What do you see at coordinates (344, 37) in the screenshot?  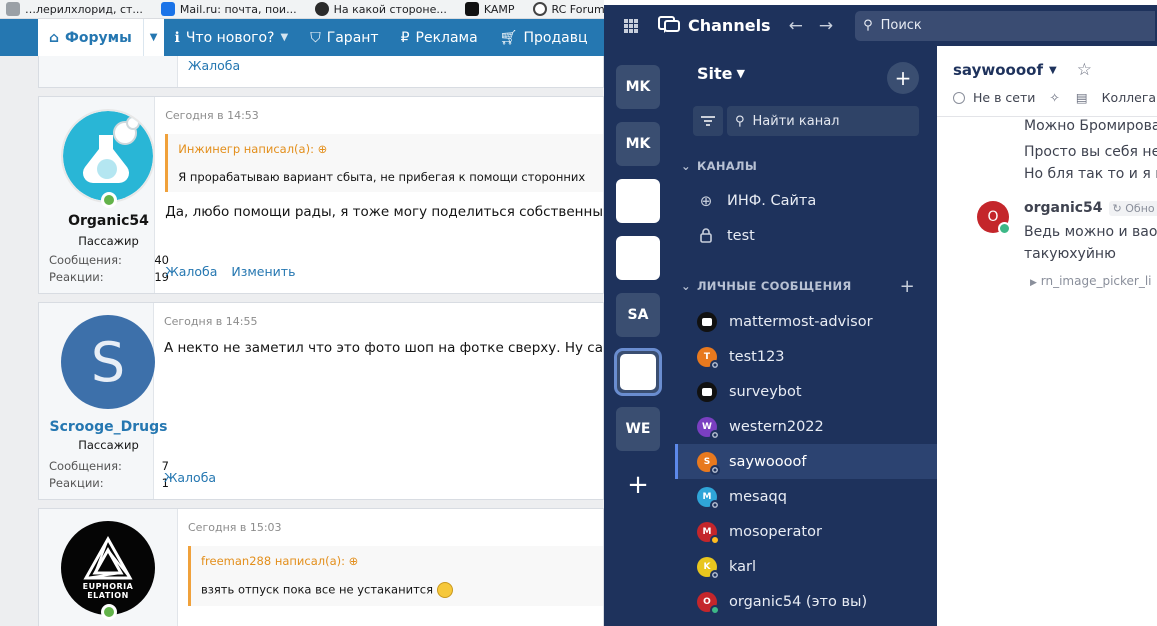 I see `nav-tab-guarantee: ⛉ Гарант` at bounding box center [344, 37].